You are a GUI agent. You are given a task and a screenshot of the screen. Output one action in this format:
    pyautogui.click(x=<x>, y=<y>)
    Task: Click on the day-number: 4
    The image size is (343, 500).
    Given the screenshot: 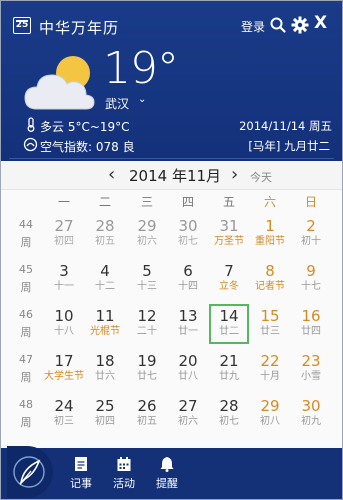 What is the action you would take?
    pyautogui.click(x=105, y=271)
    